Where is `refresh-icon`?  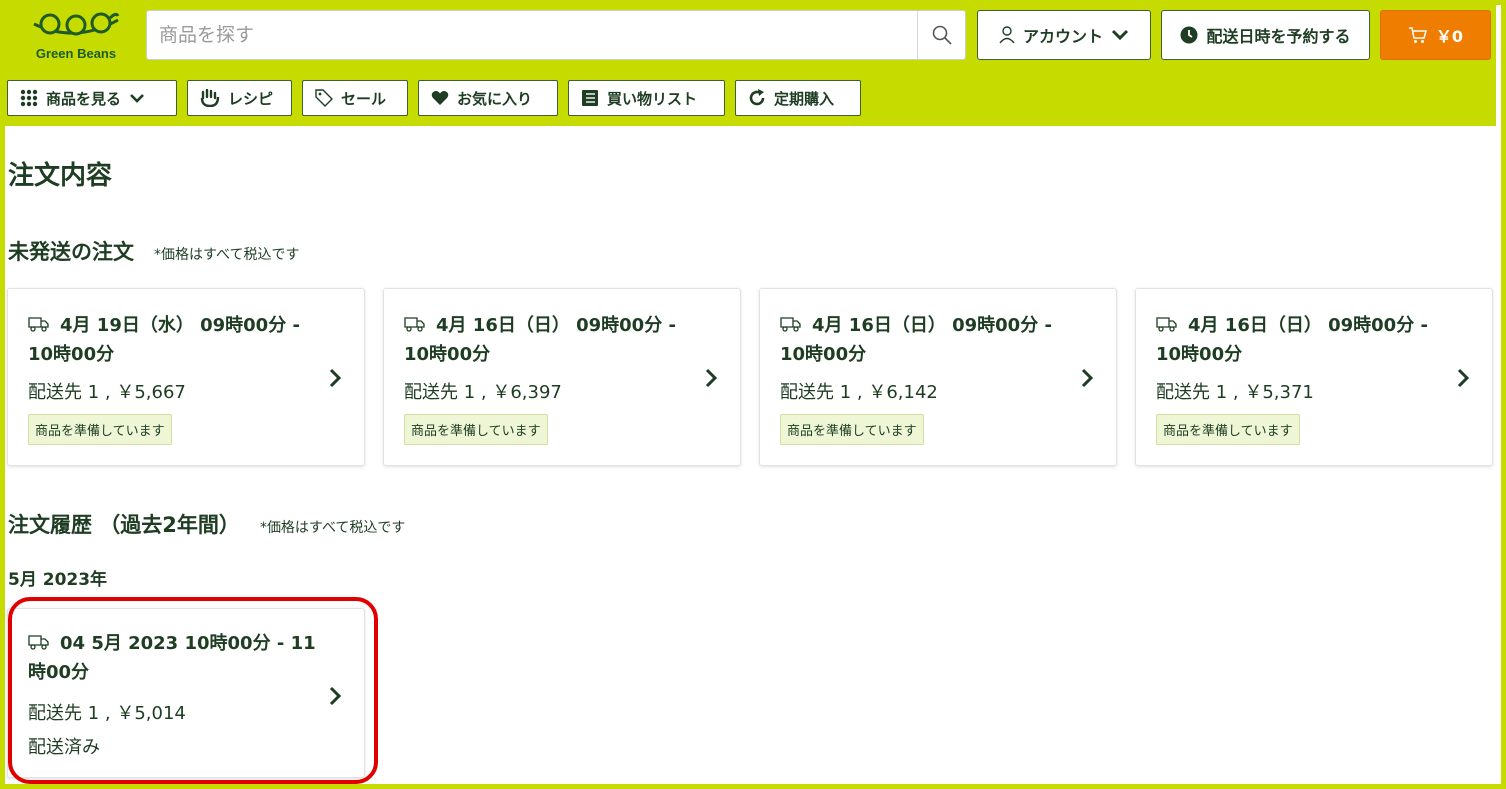 refresh-icon is located at coordinates (757, 97).